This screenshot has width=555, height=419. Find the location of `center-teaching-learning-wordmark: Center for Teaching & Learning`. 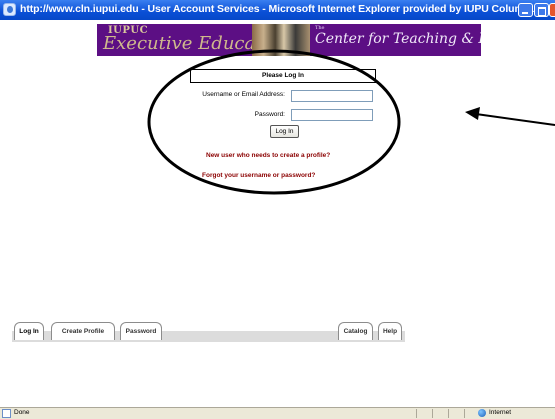

center-teaching-learning-wordmark: Center for Teaching & Learning is located at coordinates (398, 39).